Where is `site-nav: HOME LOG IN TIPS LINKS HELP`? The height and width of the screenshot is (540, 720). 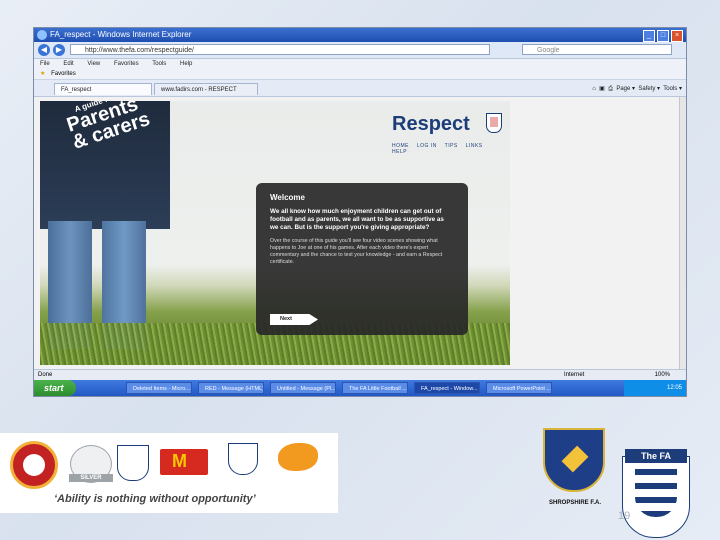 site-nav: HOME LOG IN TIPS LINKS HELP is located at coordinates (451, 149).